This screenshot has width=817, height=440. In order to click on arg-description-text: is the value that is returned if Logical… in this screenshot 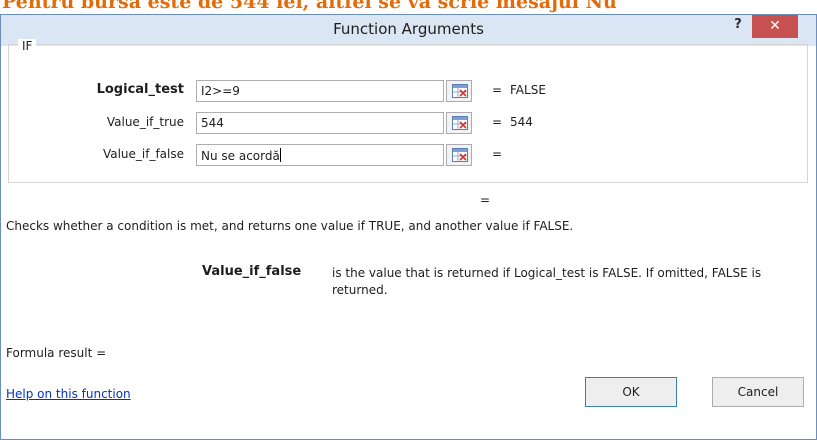, I will do `click(547, 281)`.